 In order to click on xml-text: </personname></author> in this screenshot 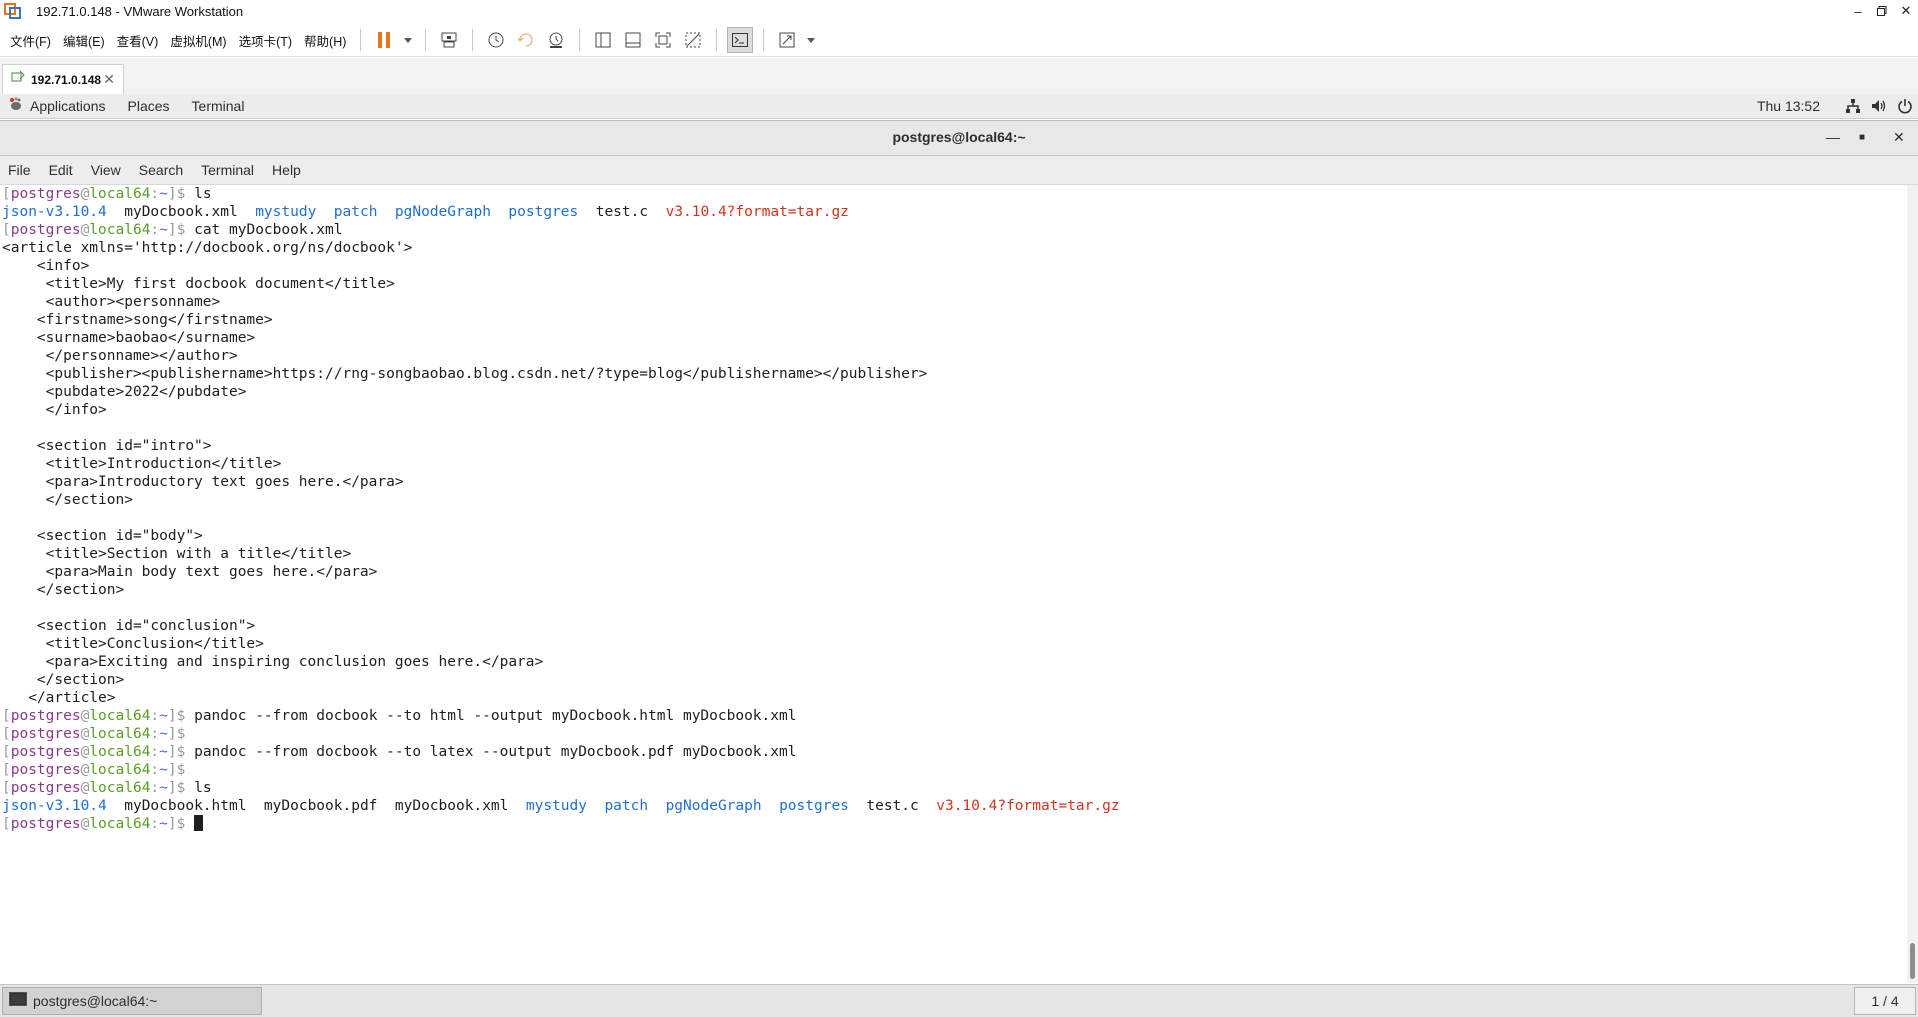, I will do `click(120, 356)`.